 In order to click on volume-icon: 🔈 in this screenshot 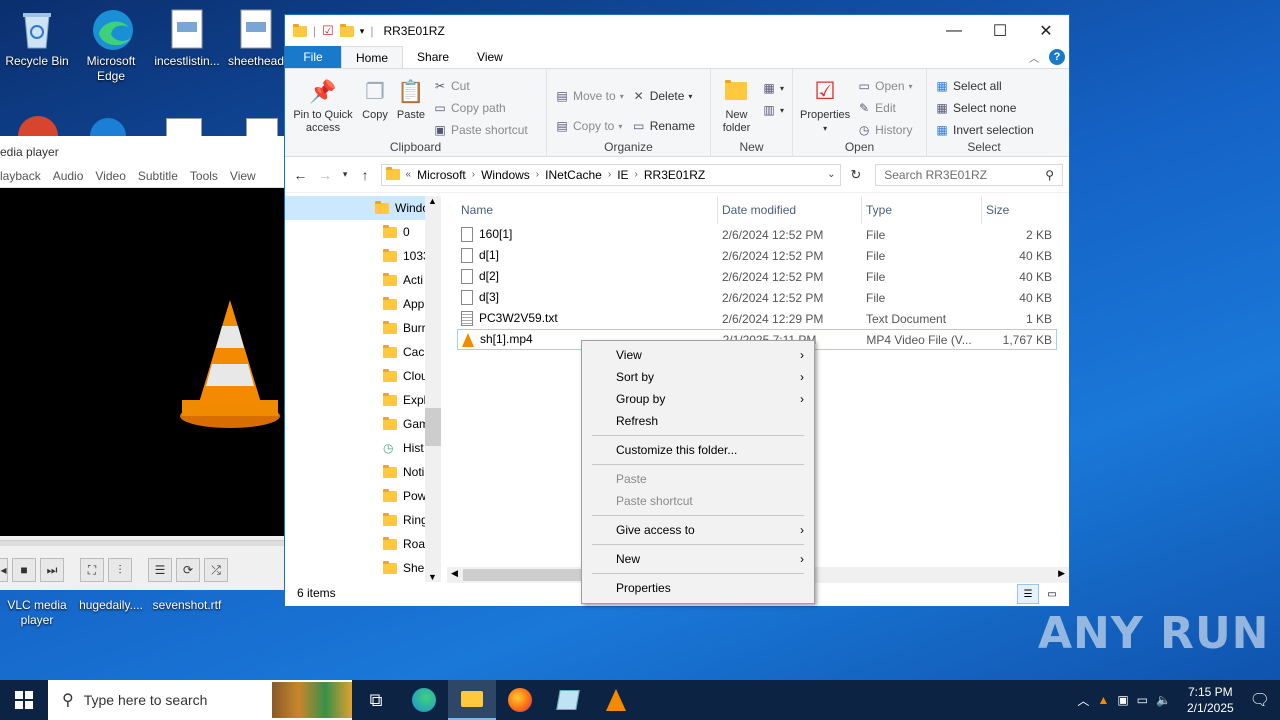, I will do `click(1163, 700)`.